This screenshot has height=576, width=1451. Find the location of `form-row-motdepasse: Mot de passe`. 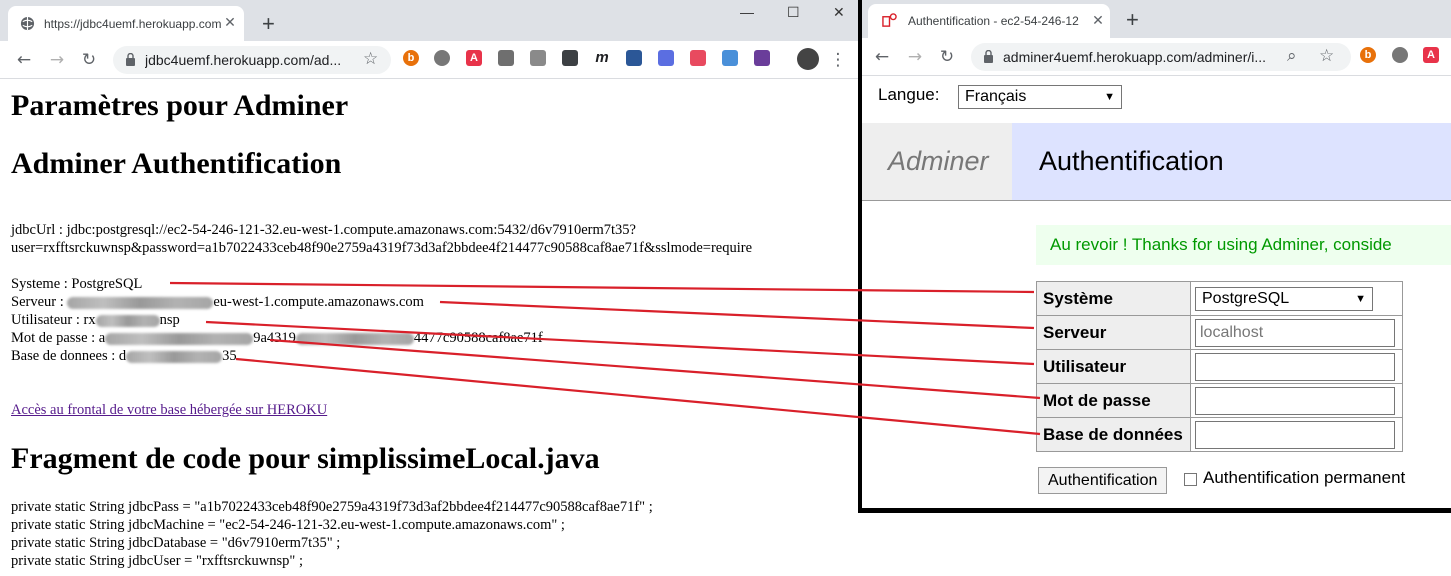

form-row-motdepasse: Mot de passe is located at coordinates (1219, 400).